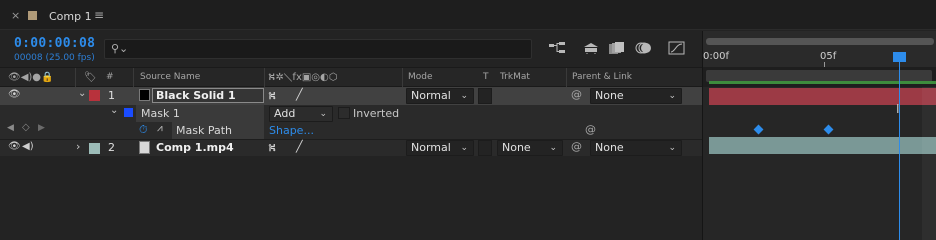 The width and height of the screenshot is (936, 240). Describe the element at coordinates (899, 146) in the screenshot. I see `playhead-line` at that location.